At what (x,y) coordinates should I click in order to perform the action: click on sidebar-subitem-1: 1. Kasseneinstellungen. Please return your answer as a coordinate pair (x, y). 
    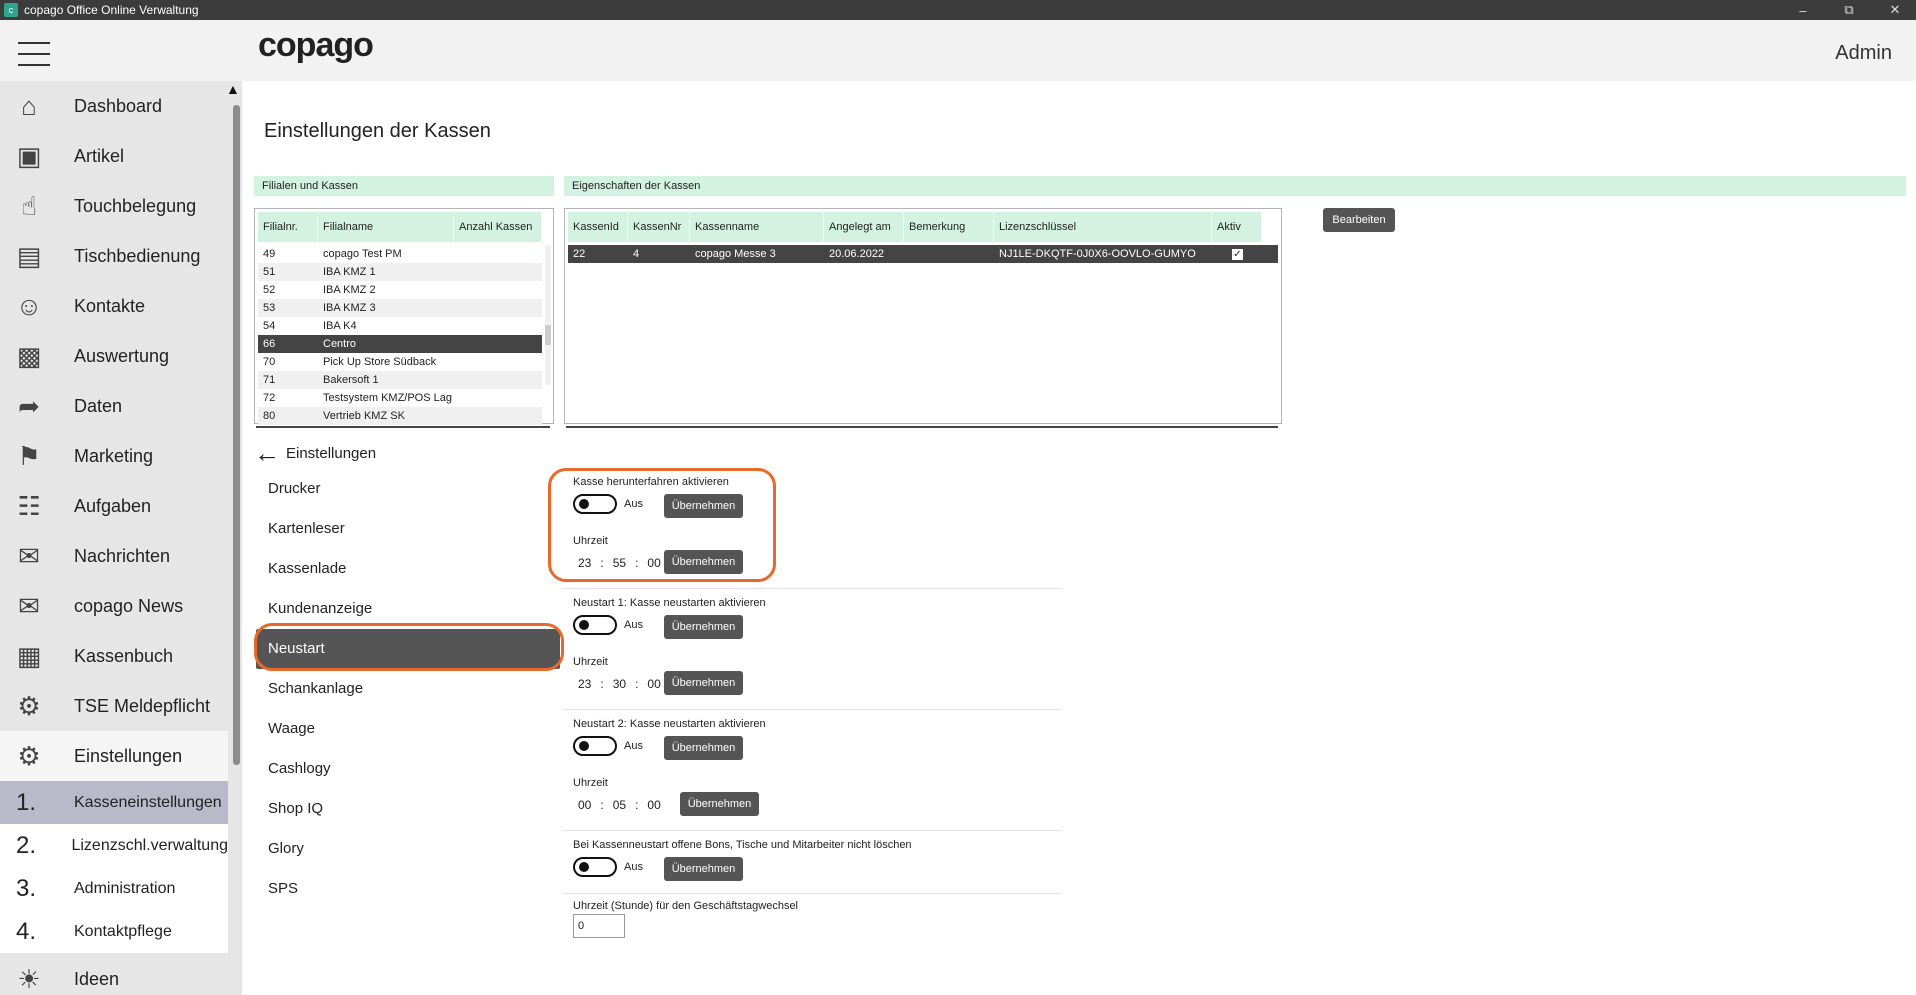
    Looking at the image, I should click on (114, 802).